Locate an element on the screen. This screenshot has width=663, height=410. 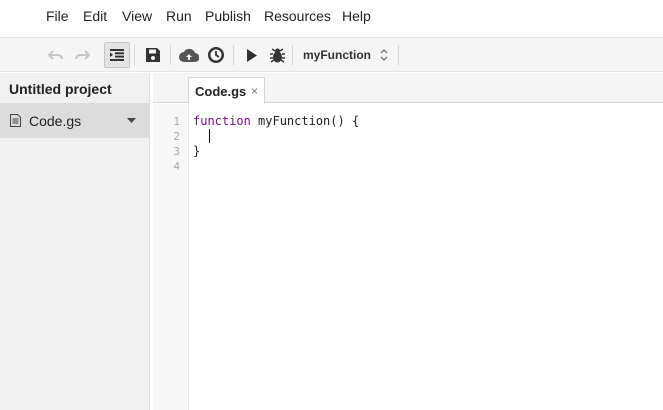
save-button is located at coordinates (153, 55).